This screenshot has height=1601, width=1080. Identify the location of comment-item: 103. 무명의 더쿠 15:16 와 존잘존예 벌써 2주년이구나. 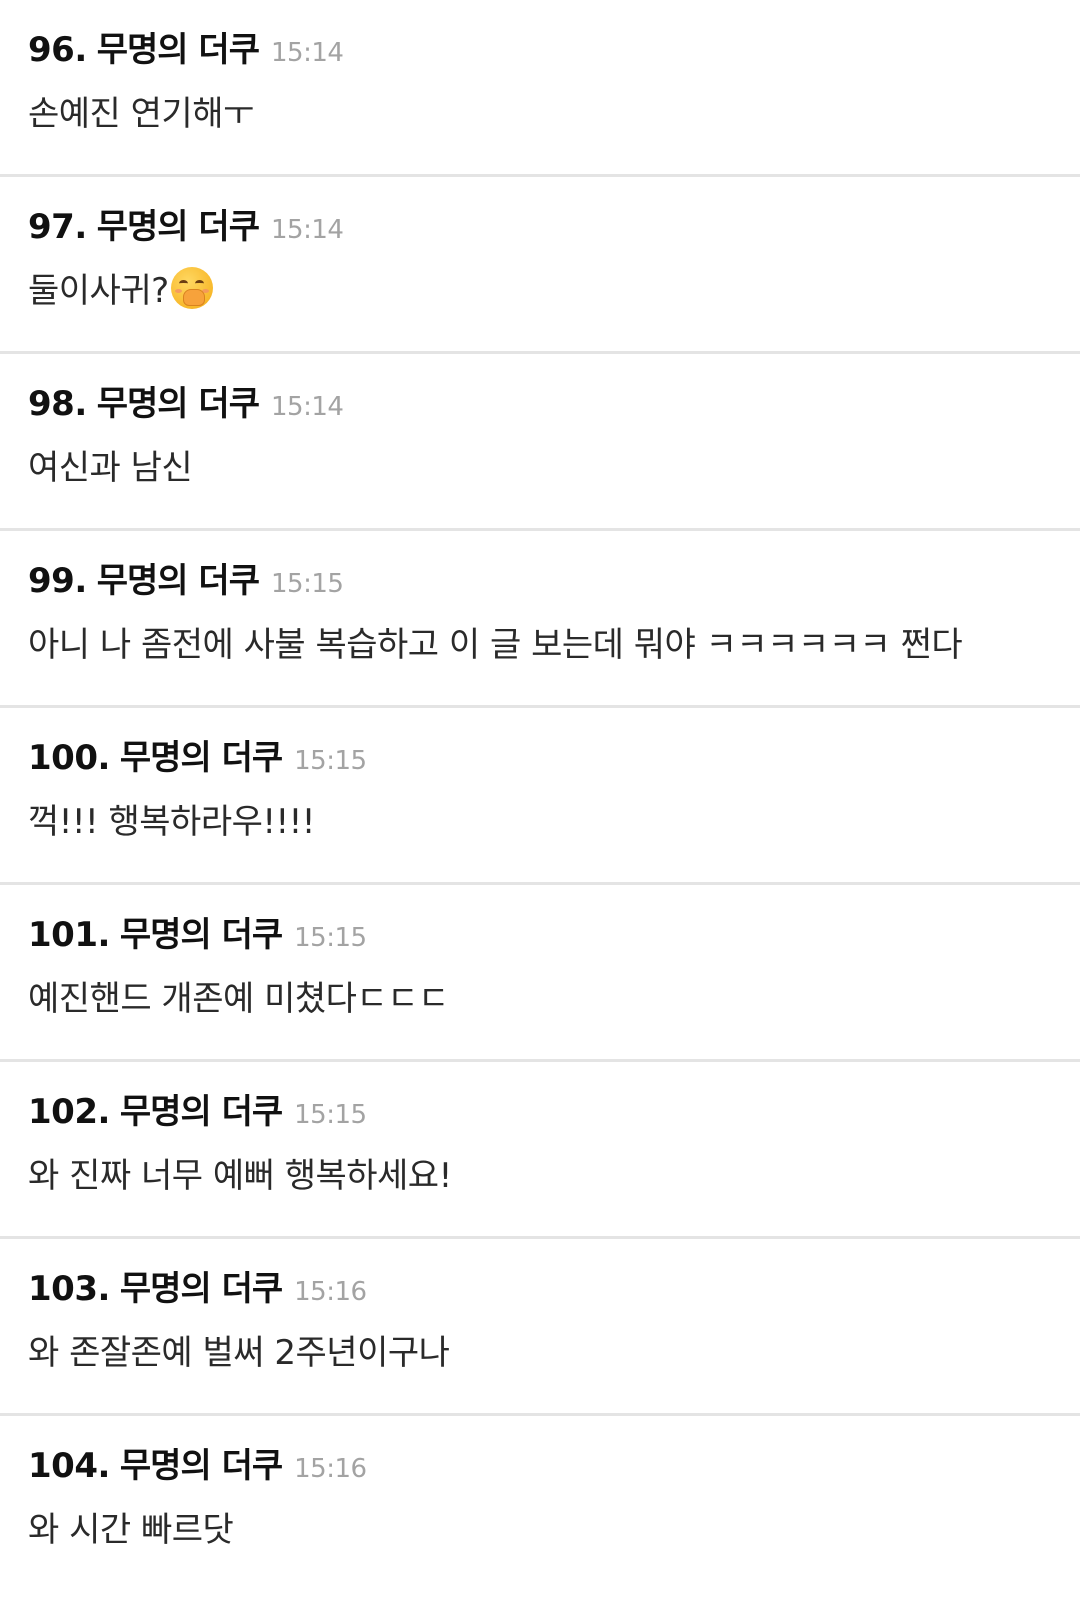
(540, 1327).